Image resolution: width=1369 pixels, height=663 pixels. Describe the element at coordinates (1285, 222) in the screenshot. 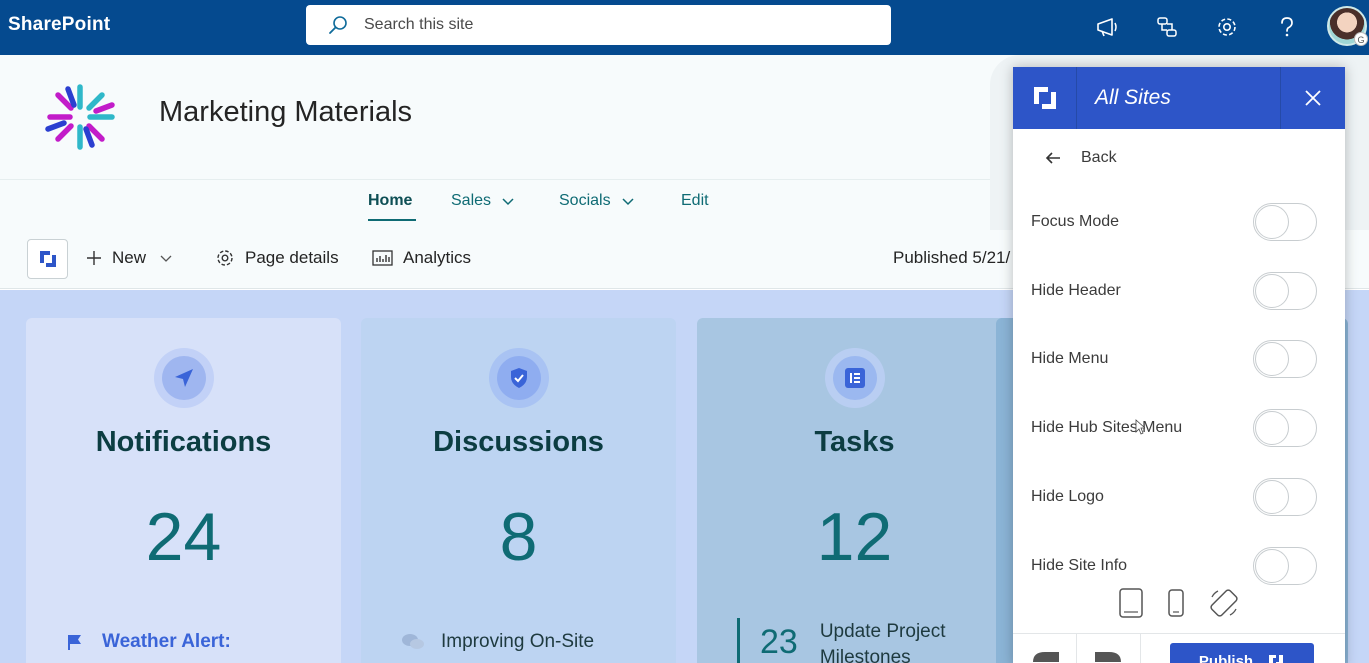

I see `focus-mode-toggle` at that location.